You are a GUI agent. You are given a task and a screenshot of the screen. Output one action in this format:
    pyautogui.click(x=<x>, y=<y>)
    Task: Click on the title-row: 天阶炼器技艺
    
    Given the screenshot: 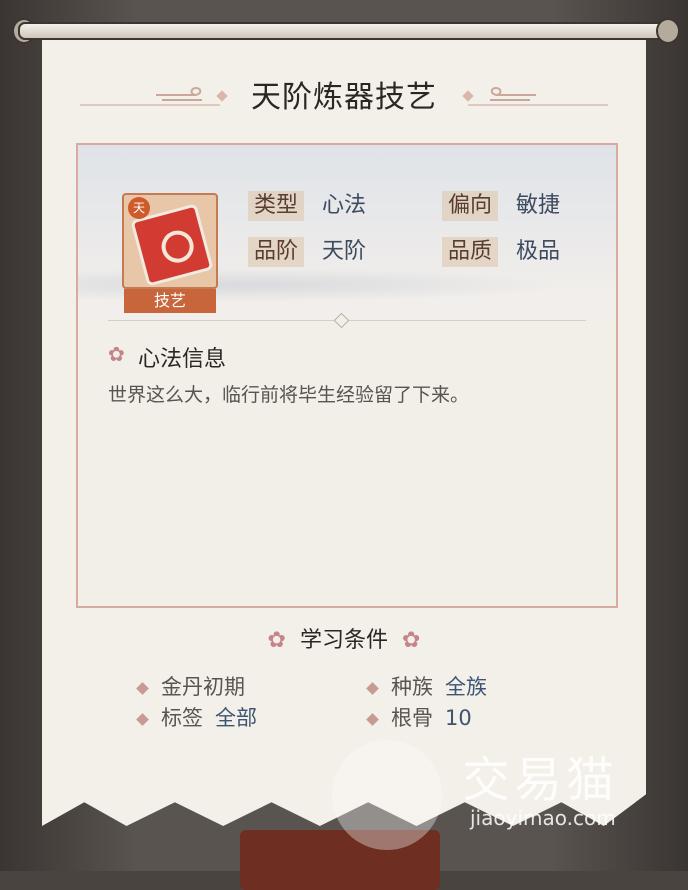 What is the action you would take?
    pyautogui.click(x=344, y=98)
    